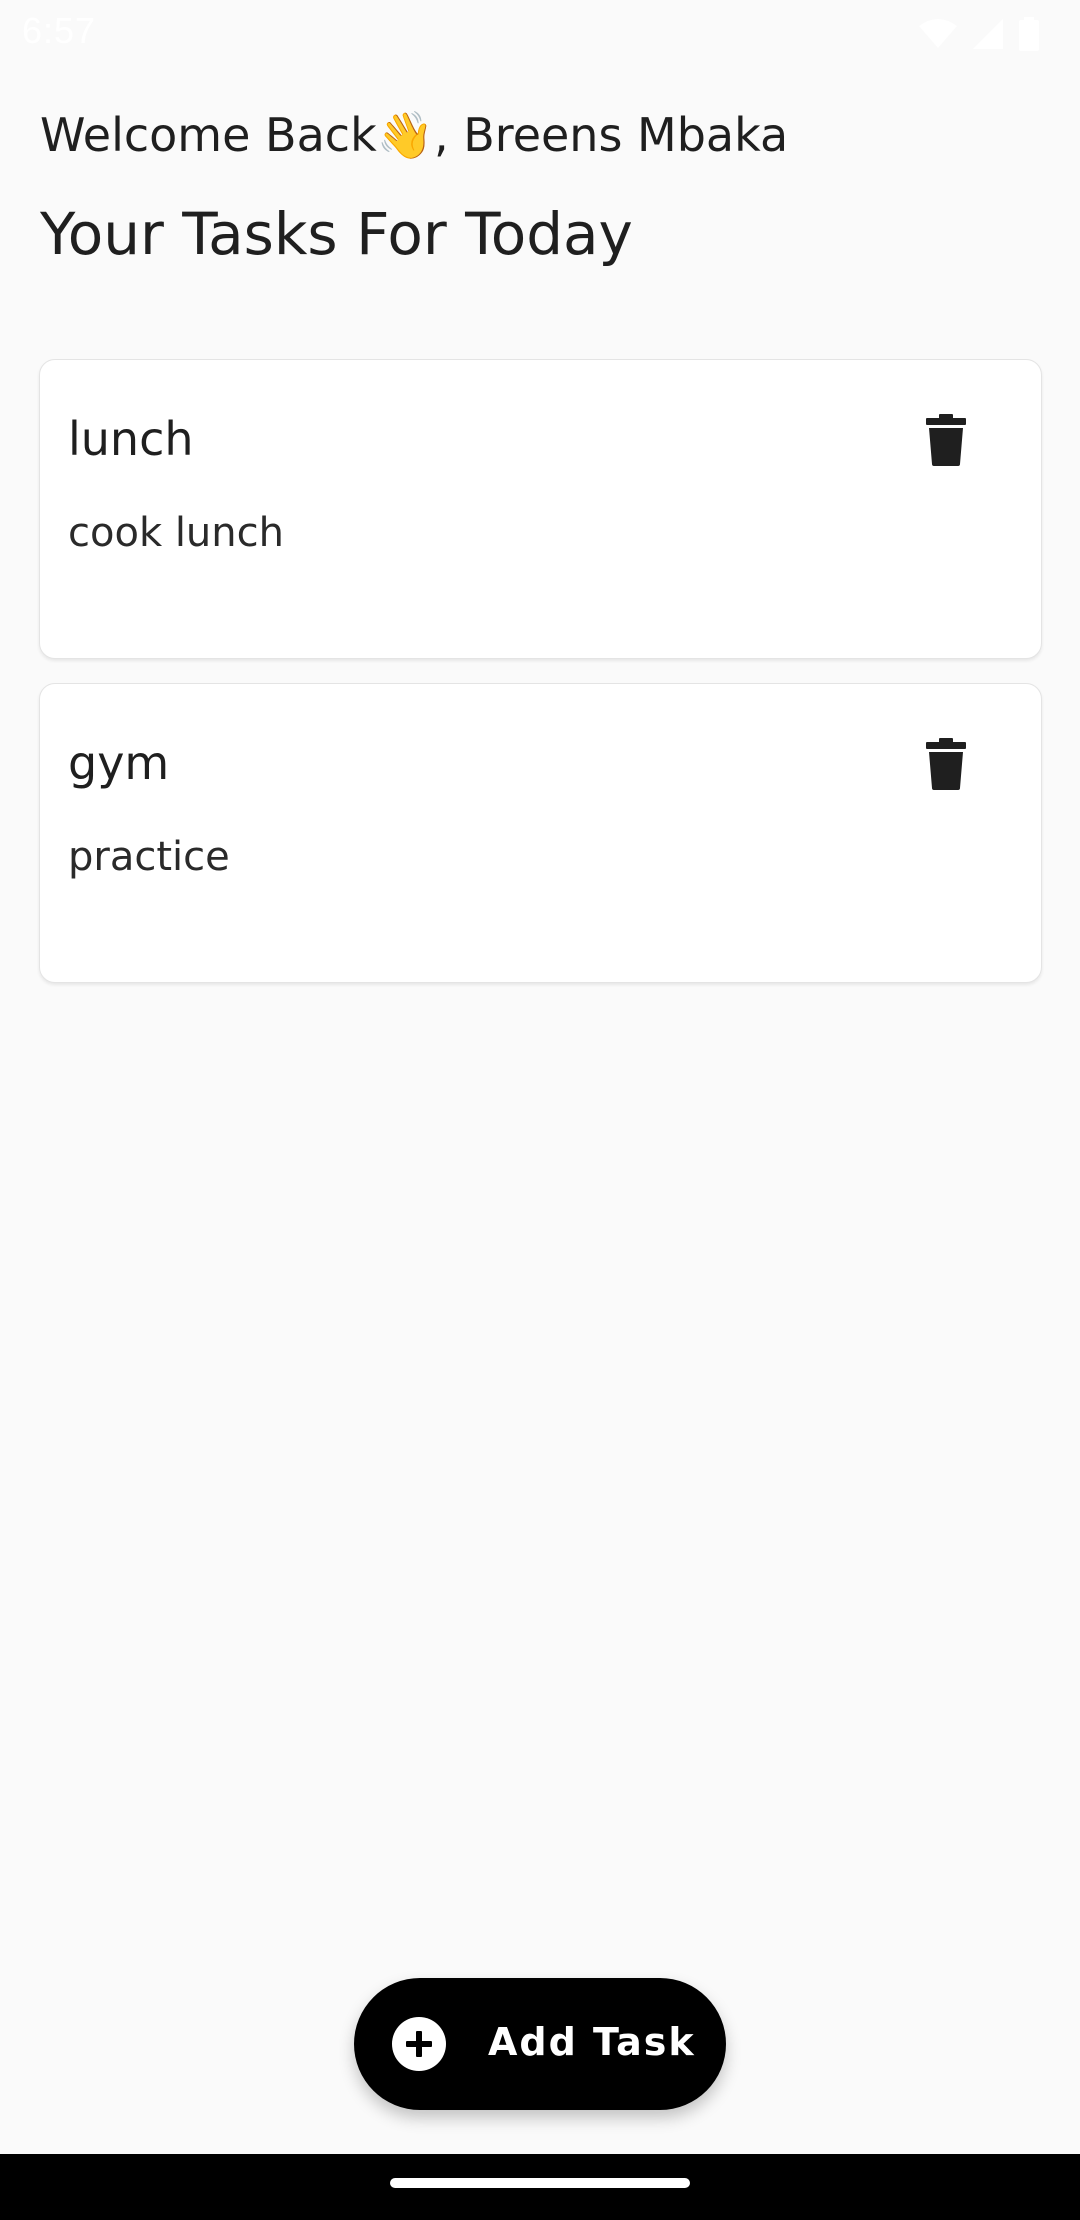  What do you see at coordinates (592, 2042) in the screenshot?
I see `add-task-label: Add Task` at bounding box center [592, 2042].